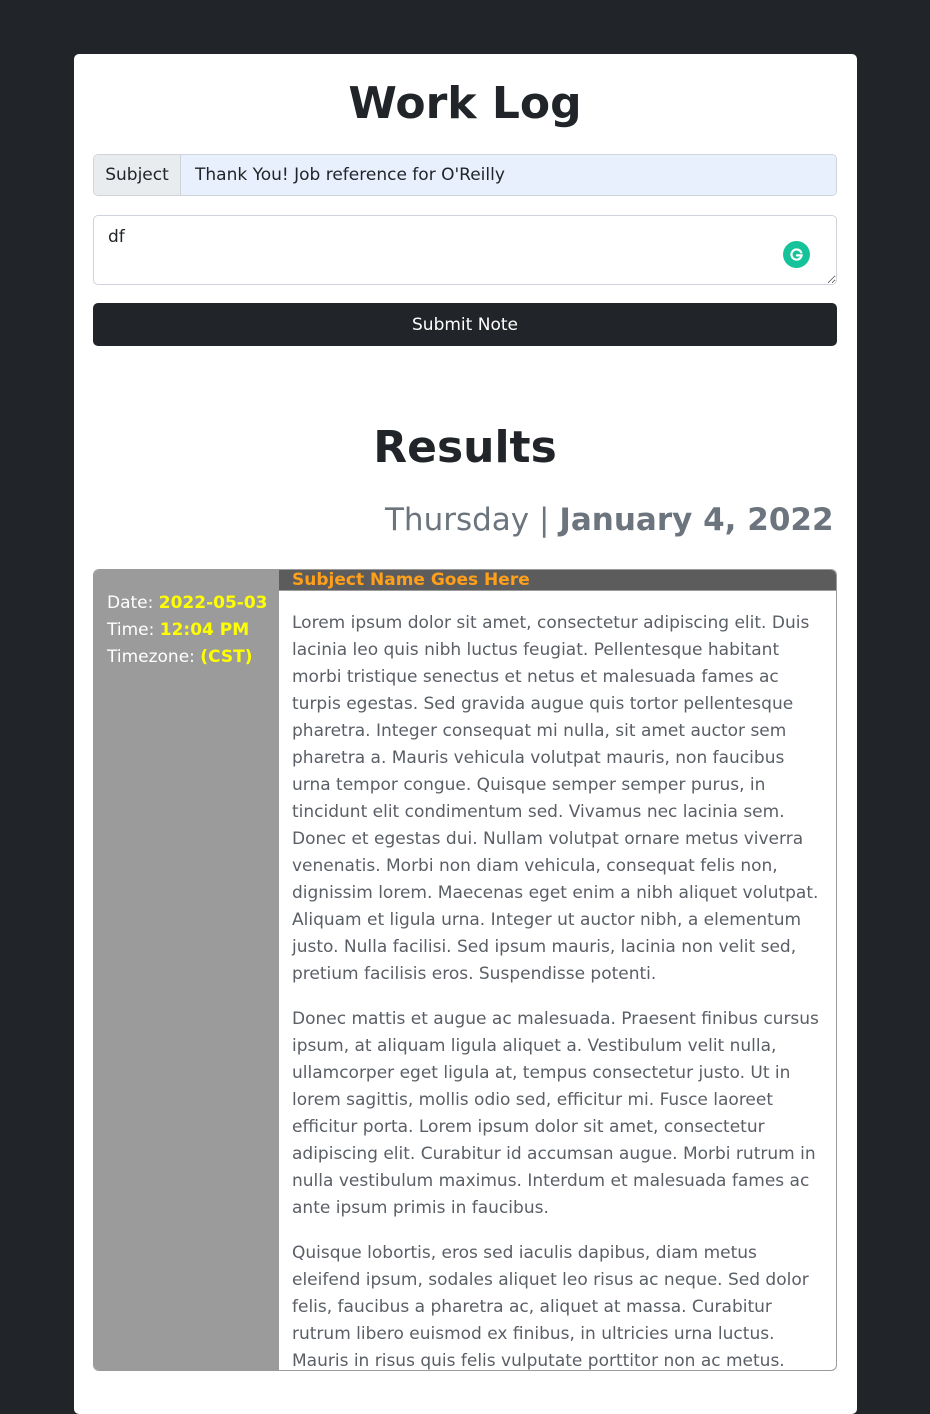 This screenshot has height=1414, width=930. I want to click on date-heading: Thursday | January 4, 2022, so click(609, 520).